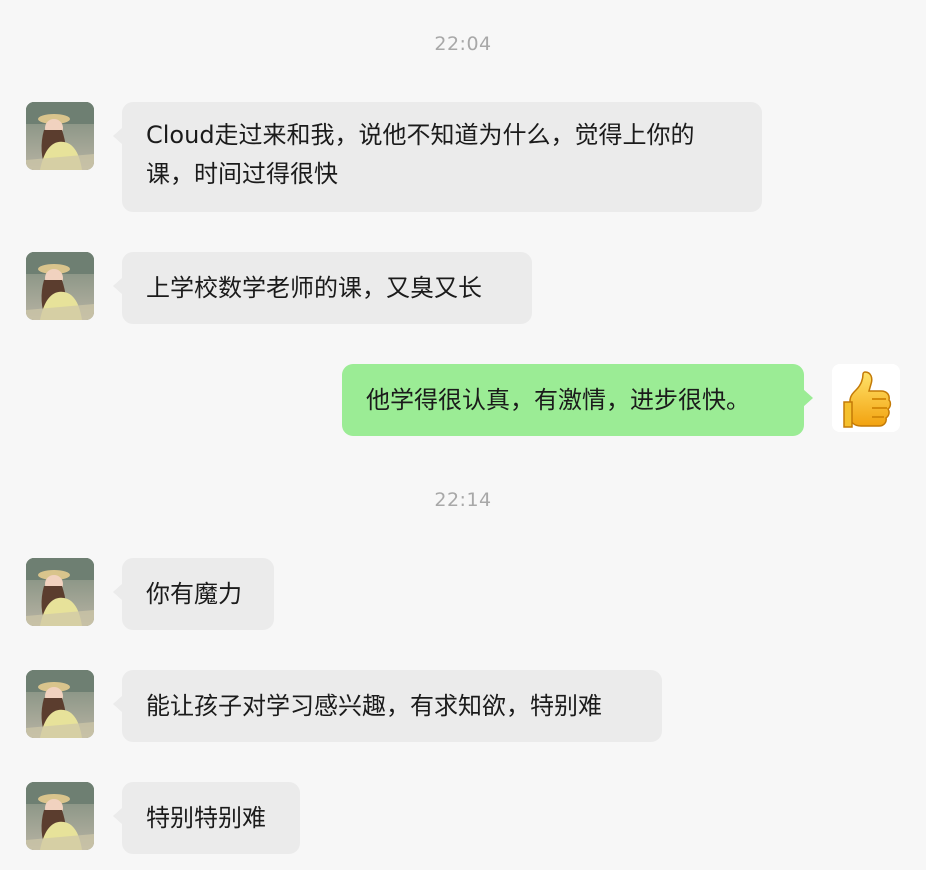 The width and height of the screenshot is (926, 870). I want to click on message-text: Cloud走过来和我，说他不知道为什么，觉得上你的课，时间过得很快, so click(420, 154).